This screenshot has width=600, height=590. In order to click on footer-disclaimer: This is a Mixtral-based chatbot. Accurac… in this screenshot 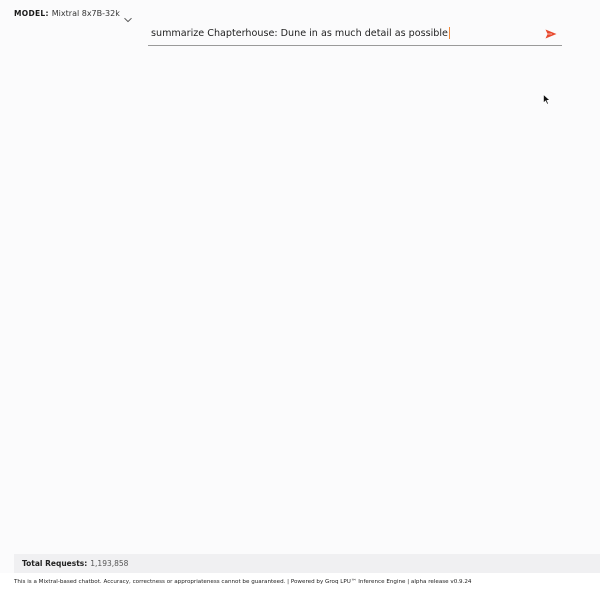, I will do `click(243, 581)`.